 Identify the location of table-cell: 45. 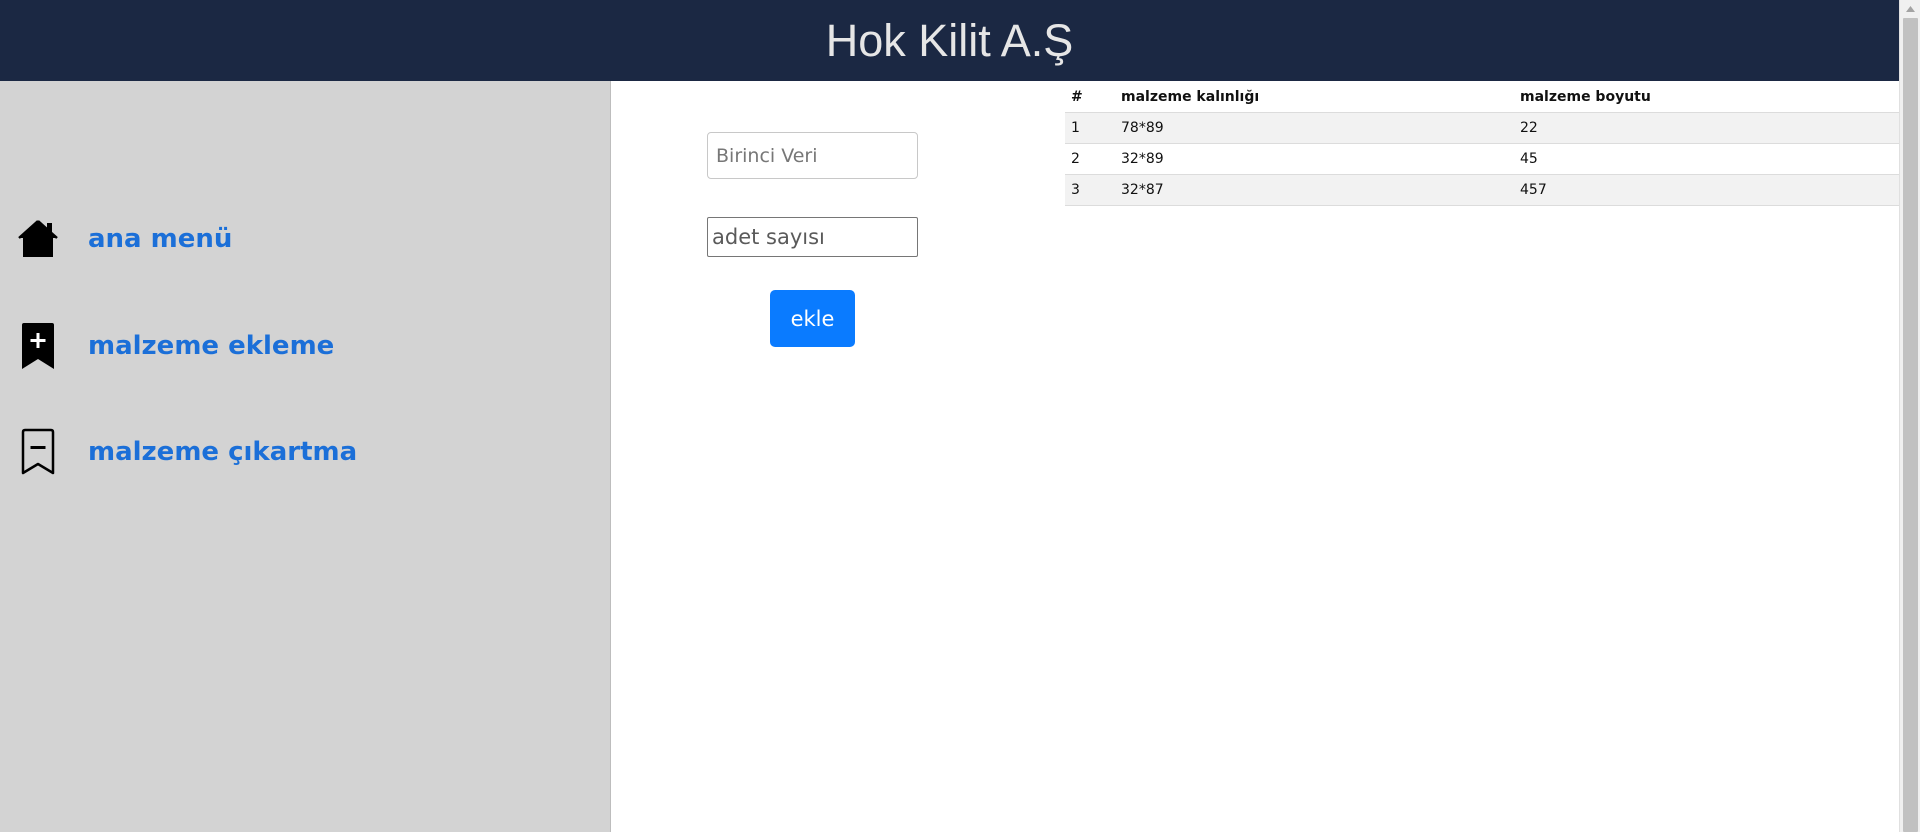
(1706, 159).